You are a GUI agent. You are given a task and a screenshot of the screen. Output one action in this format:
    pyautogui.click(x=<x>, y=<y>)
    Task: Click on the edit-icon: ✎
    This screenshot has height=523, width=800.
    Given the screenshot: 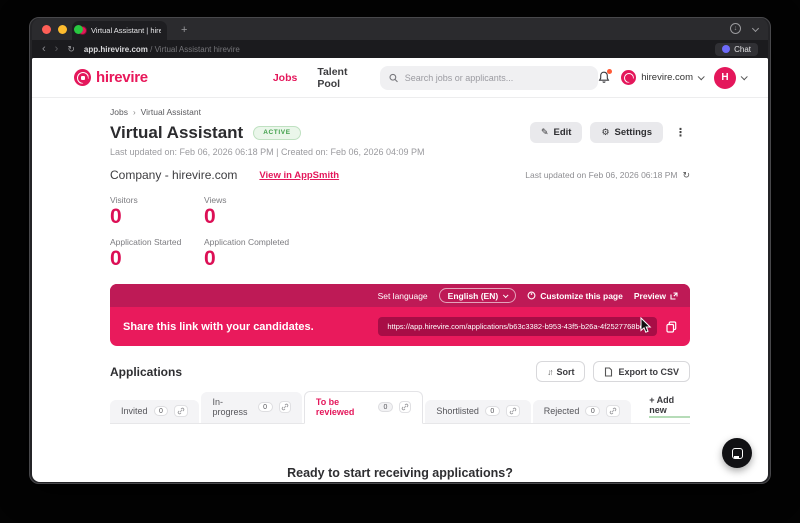 What is the action you would take?
    pyautogui.click(x=544, y=132)
    